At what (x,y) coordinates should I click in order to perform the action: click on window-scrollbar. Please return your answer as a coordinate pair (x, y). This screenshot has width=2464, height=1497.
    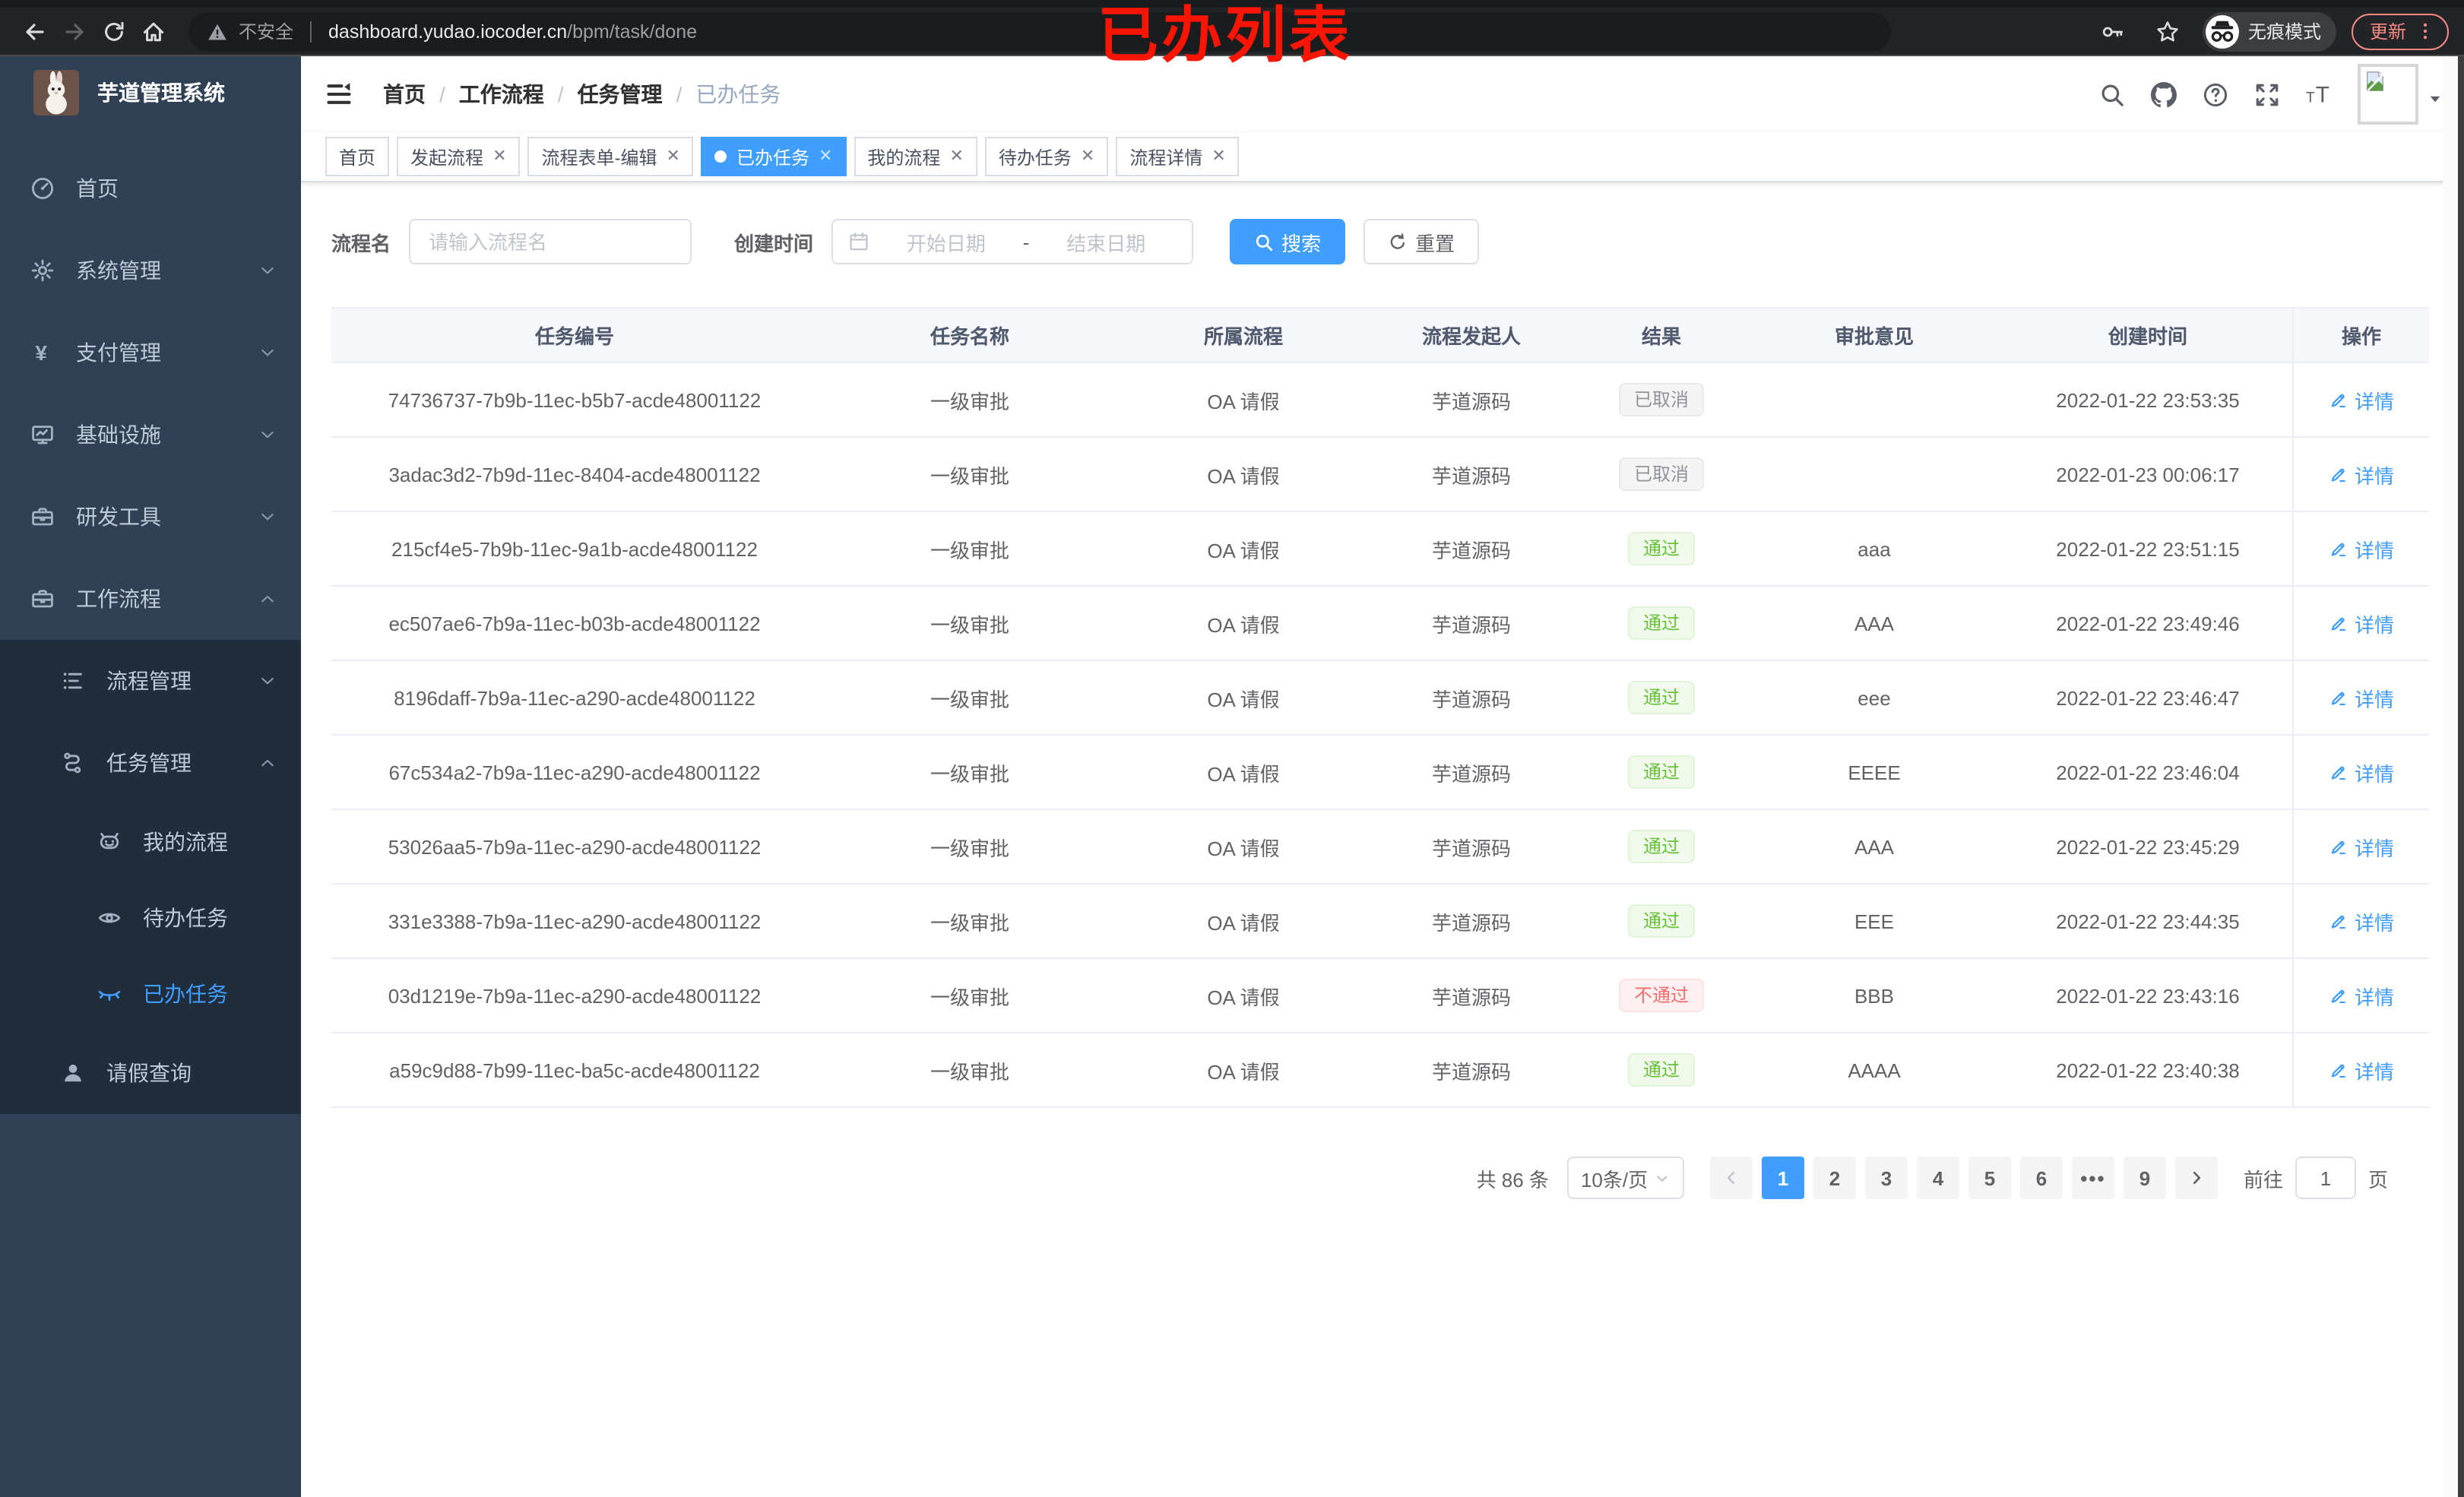
    Looking at the image, I should click on (2461, 776).